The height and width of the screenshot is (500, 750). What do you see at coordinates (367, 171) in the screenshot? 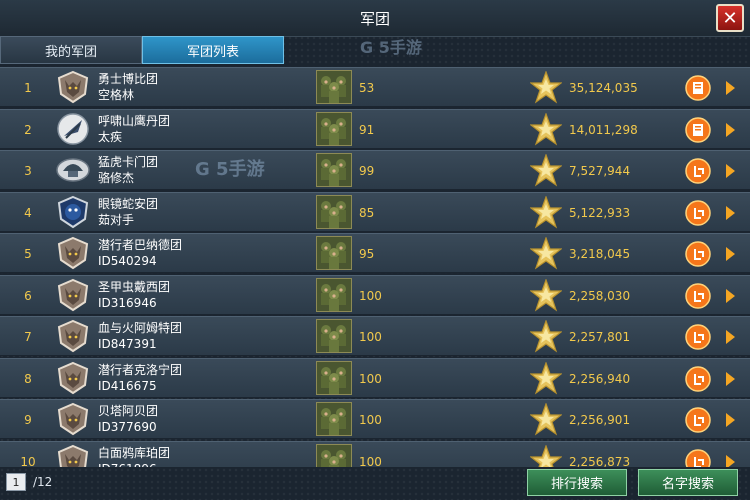
I see `member-count: 99` at bounding box center [367, 171].